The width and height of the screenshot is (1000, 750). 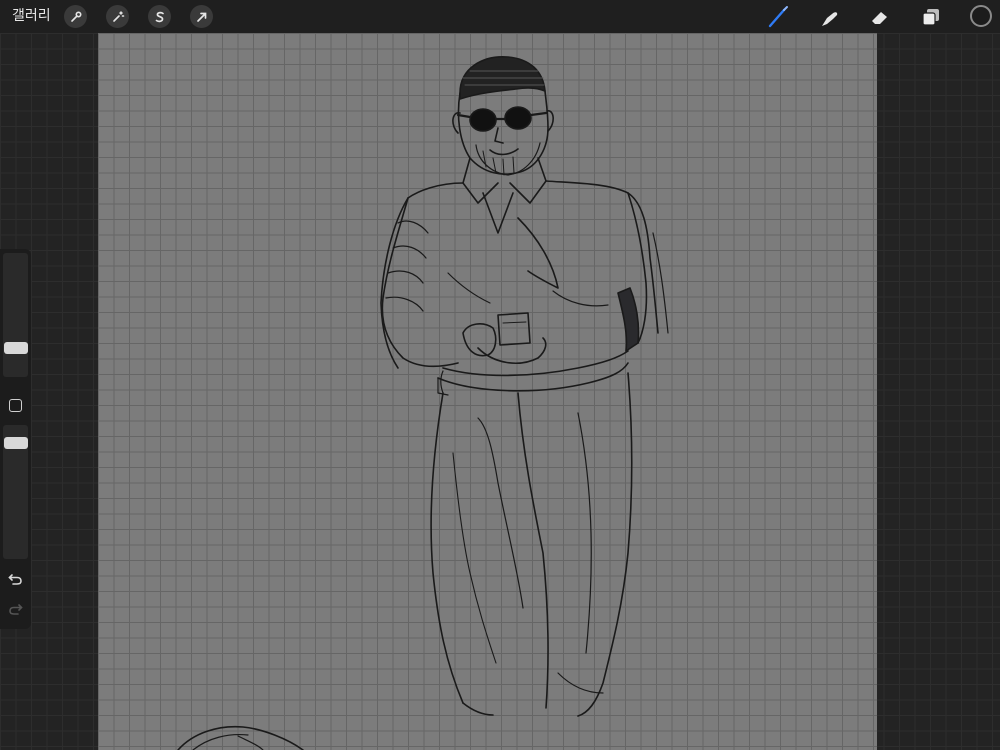 I want to click on eraser-tool-button, so click(x=880, y=17).